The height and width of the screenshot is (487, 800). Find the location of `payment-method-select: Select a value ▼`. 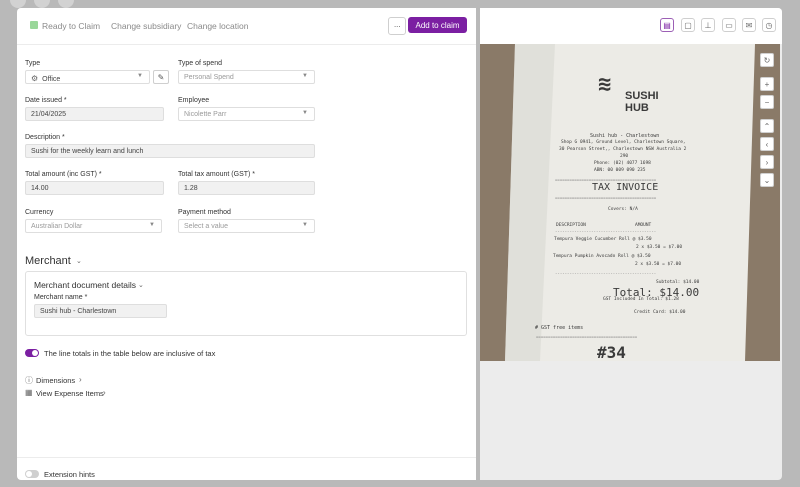

payment-method-select: Select a value ▼ is located at coordinates (246, 226).